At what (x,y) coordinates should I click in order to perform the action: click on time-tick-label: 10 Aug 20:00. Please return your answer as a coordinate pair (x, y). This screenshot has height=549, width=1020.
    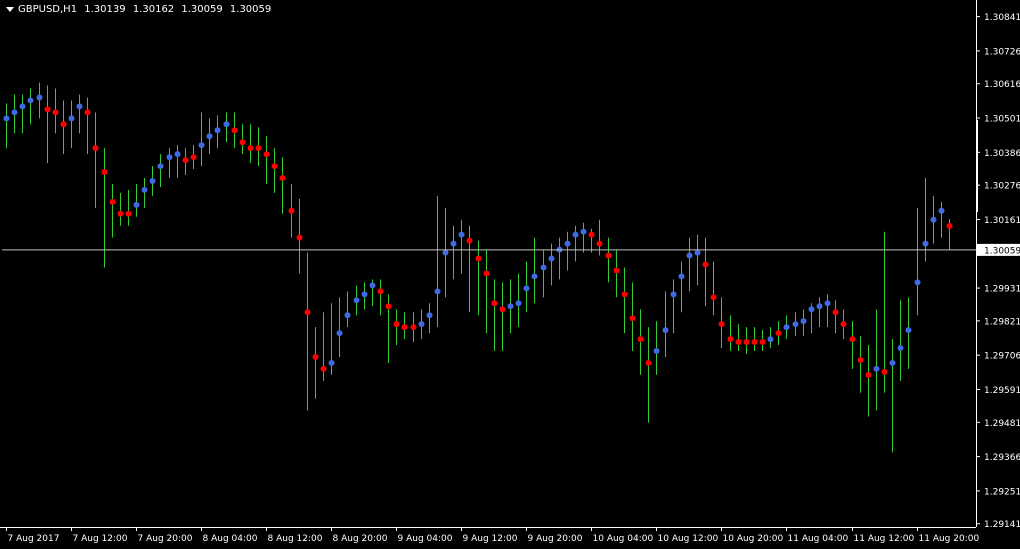
    Looking at the image, I should click on (753, 539).